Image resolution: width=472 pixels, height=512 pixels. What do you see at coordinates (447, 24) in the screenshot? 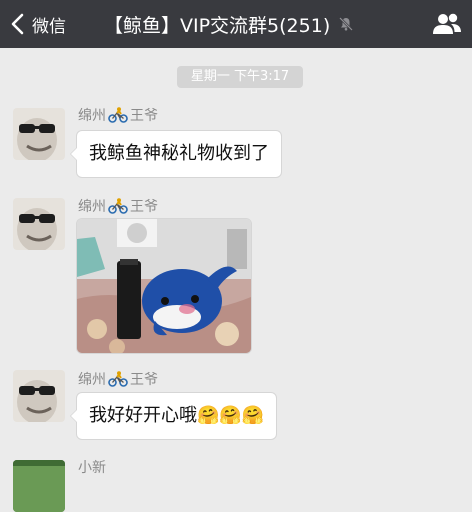
I see `group-members-icon` at bounding box center [447, 24].